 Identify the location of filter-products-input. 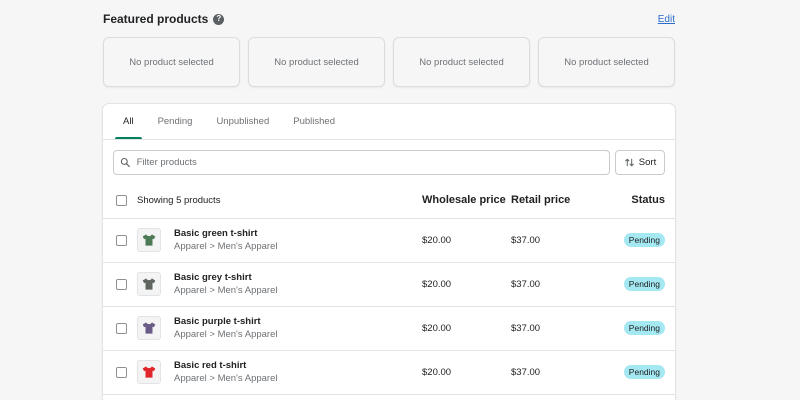
(372, 162).